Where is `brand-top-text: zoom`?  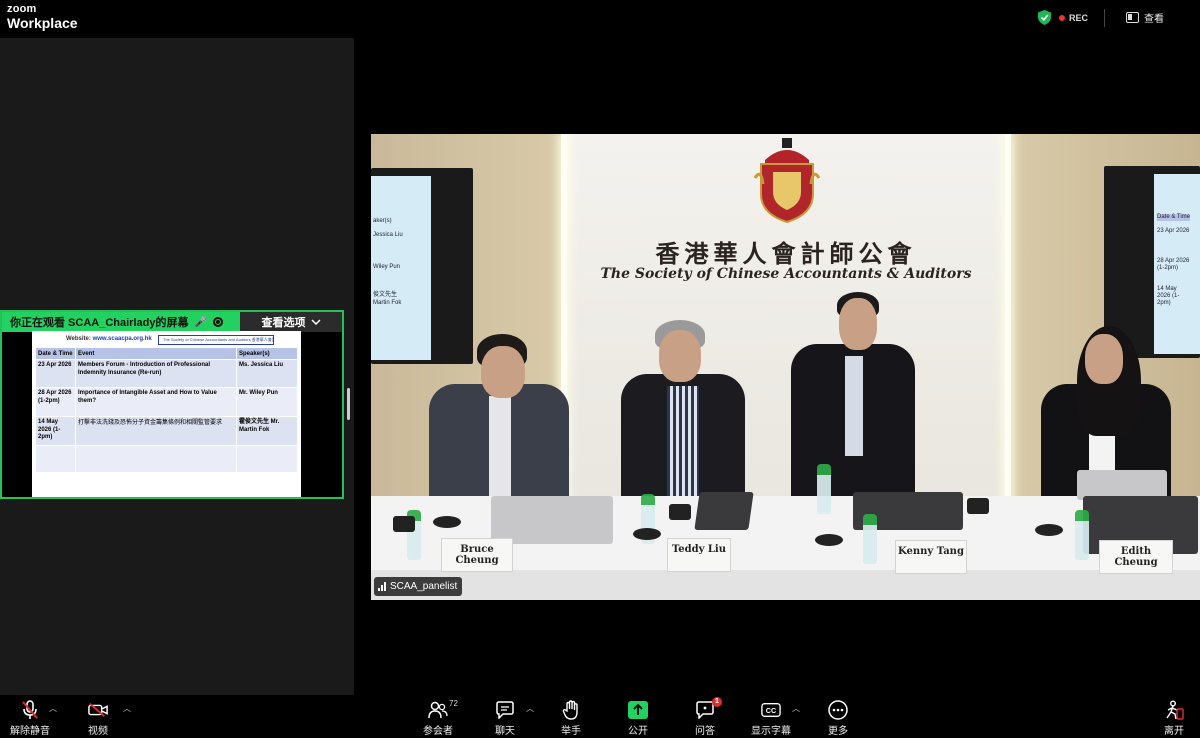
brand-top-text: zoom is located at coordinates (22, 9).